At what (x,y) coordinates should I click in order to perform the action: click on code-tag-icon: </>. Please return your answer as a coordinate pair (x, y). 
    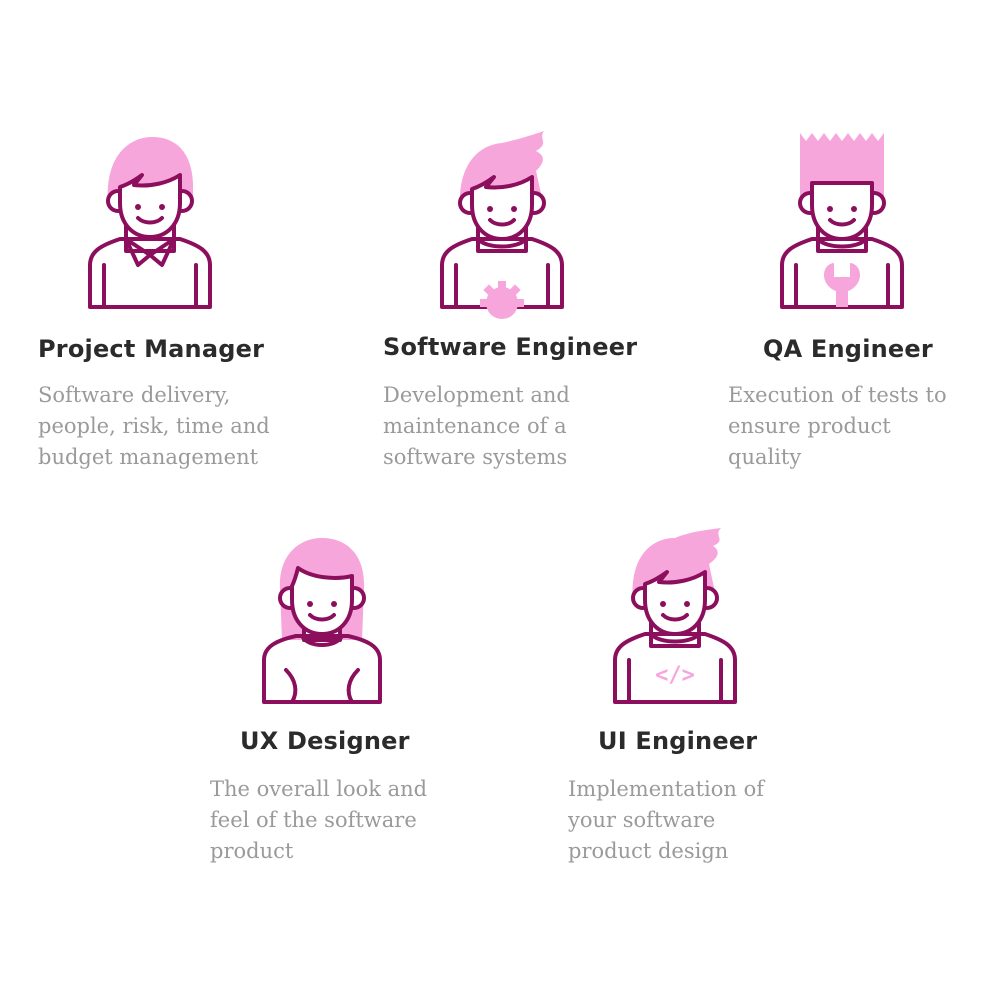
    Looking at the image, I should click on (675, 675).